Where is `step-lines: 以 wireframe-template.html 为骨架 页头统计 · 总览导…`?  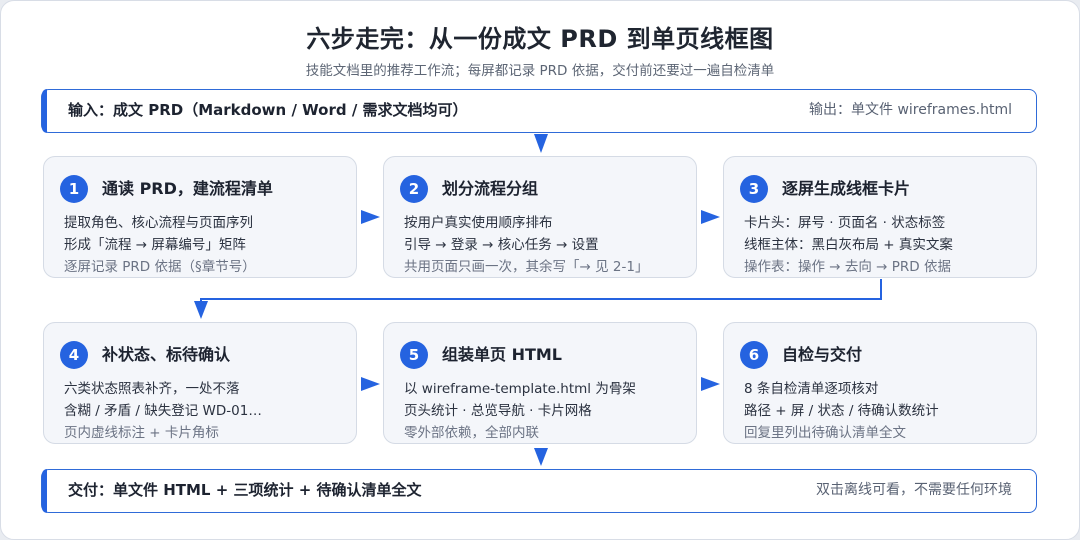
step-lines: 以 wireframe-template.html 为骨架 页头统计 · 总览导… is located at coordinates (545, 411).